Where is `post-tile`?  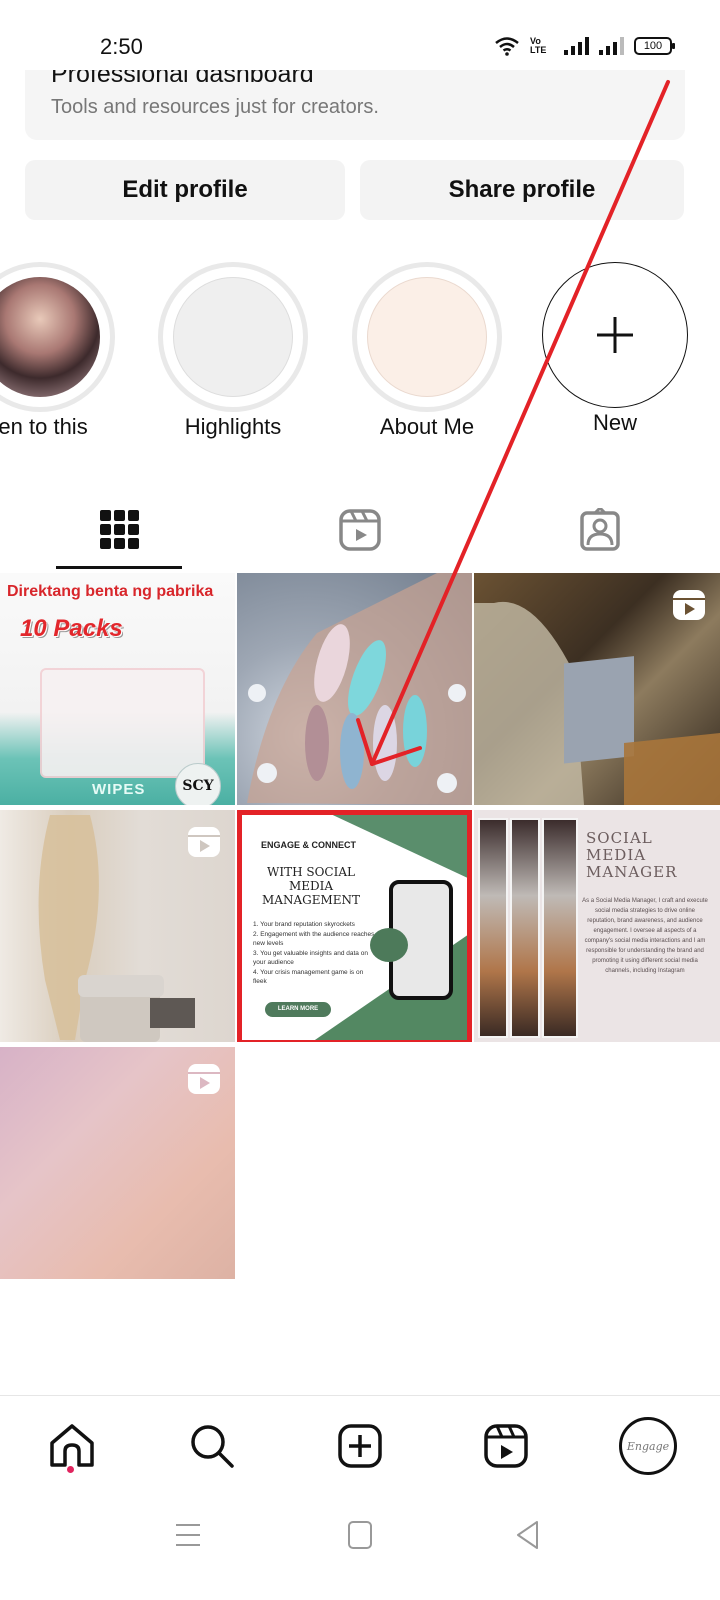
post-tile is located at coordinates (354, 689).